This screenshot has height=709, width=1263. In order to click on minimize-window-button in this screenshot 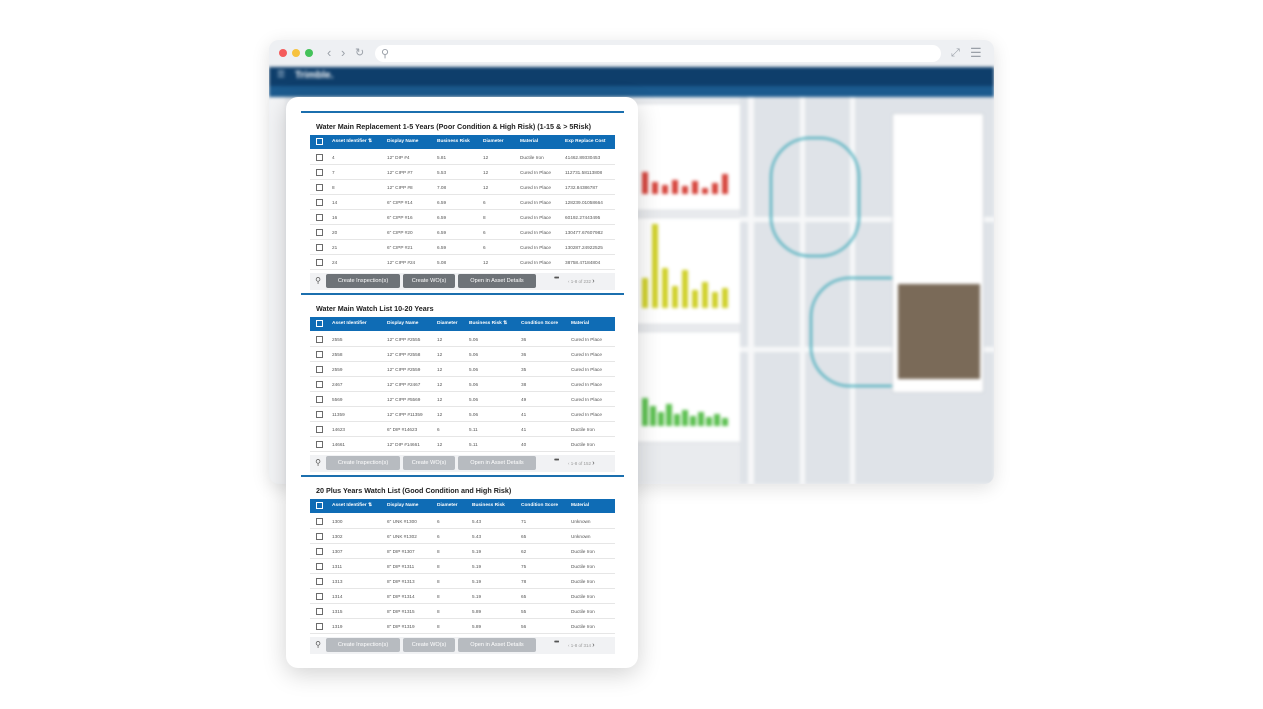, I will do `click(296, 53)`.